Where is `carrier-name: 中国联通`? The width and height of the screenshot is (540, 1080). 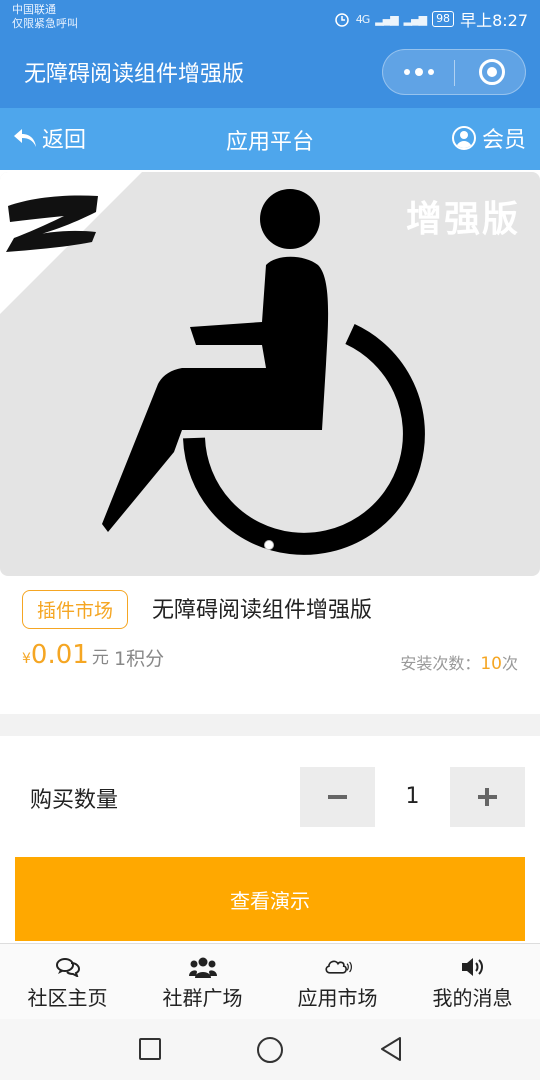
carrier-name: 中国联通 is located at coordinates (34, 9).